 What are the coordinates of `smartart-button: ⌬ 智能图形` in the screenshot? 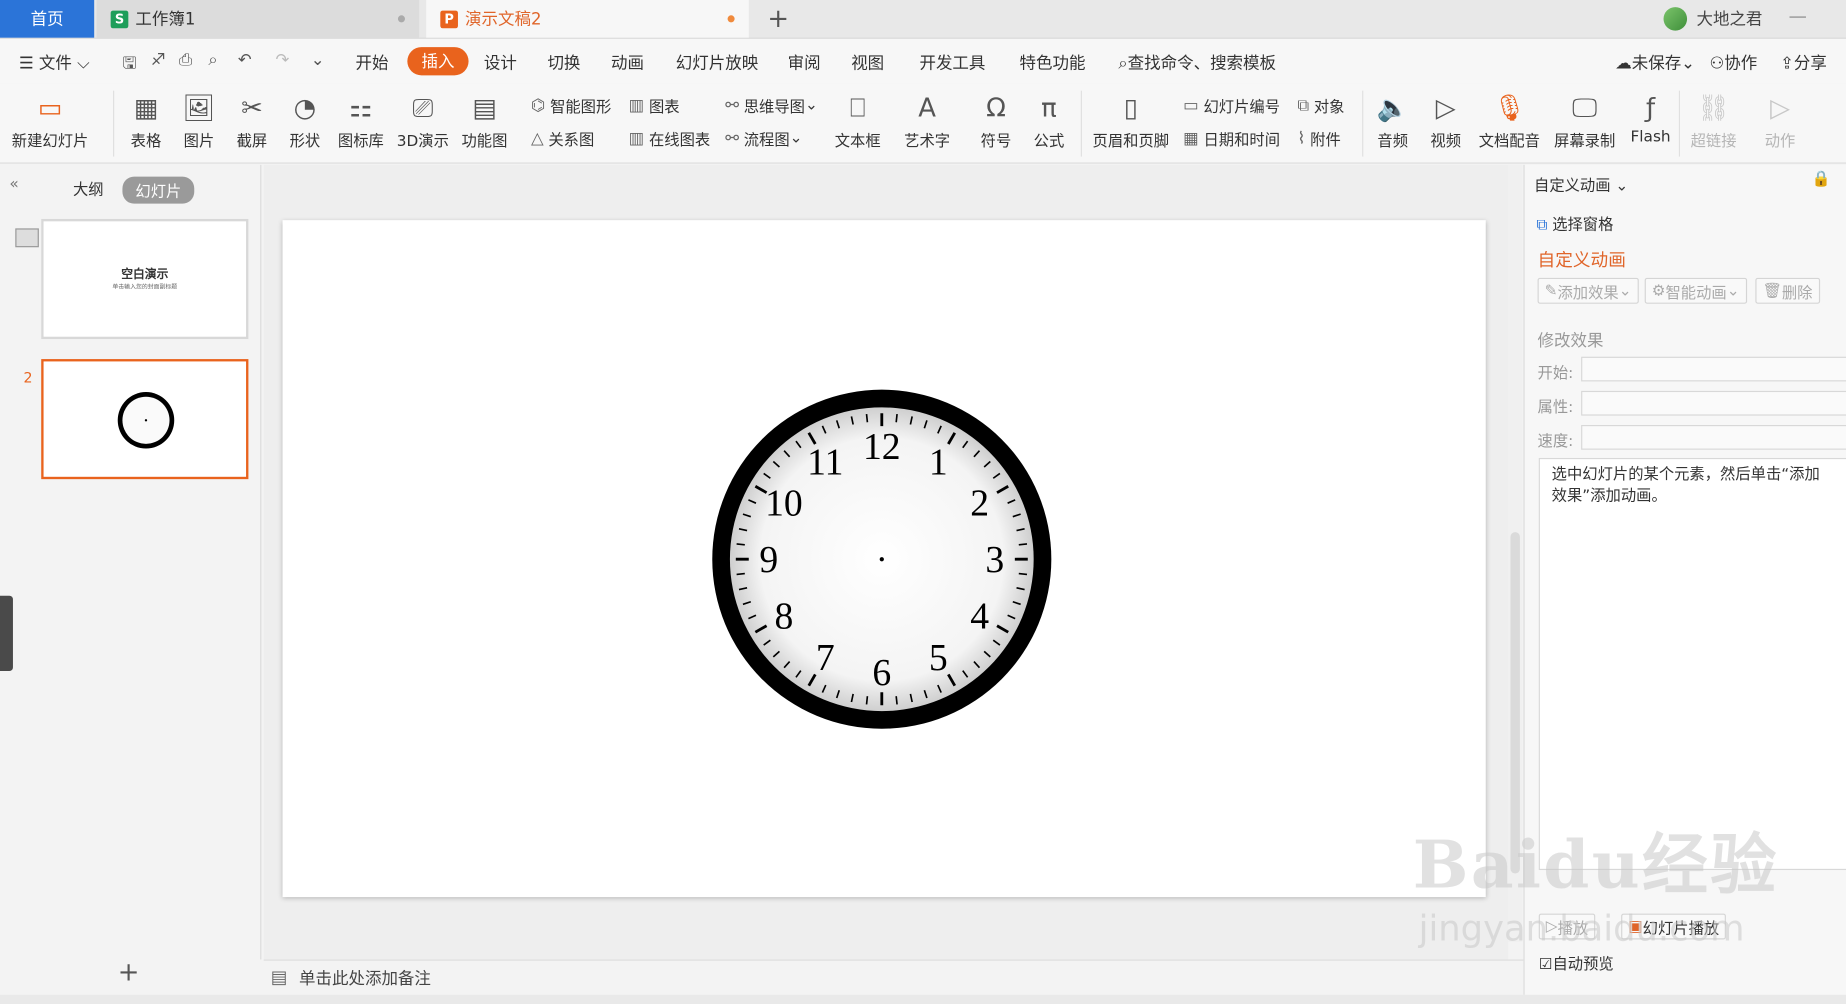 It's located at (571, 105).